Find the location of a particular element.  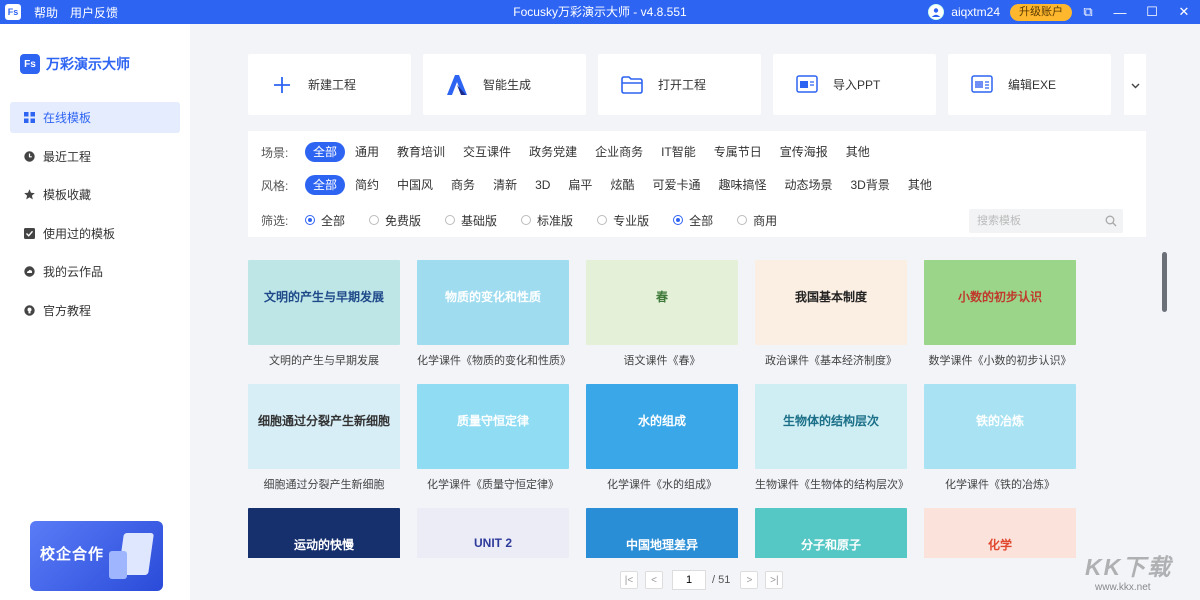

close-icon: ✕ is located at coordinates (1184, 12).